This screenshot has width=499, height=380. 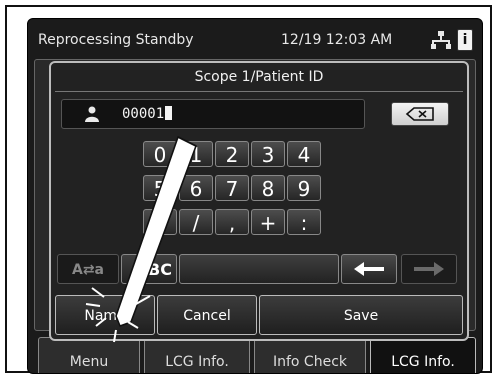 I want to click on text-cursor, so click(x=169, y=113).